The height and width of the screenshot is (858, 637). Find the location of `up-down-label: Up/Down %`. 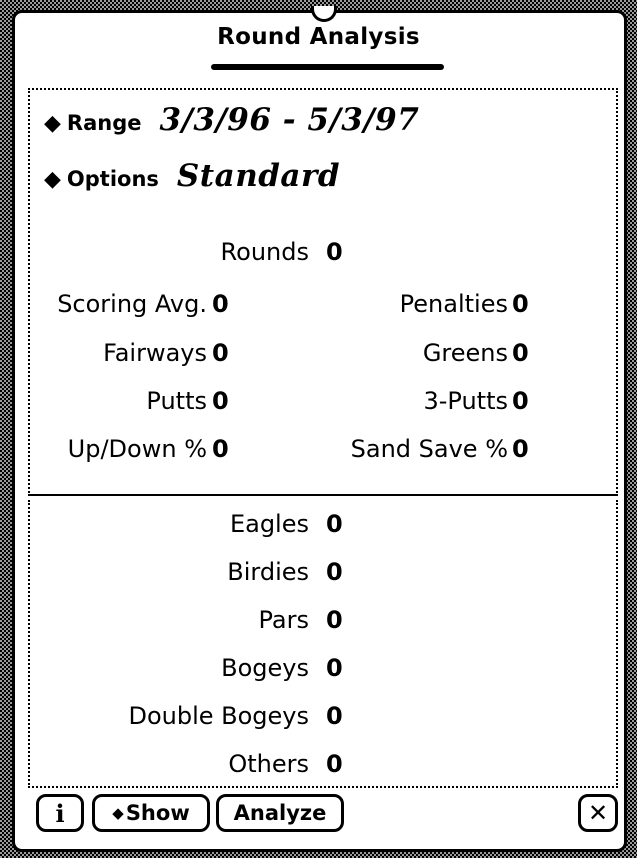

up-down-label: Up/Down % is located at coordinates (137, 449).